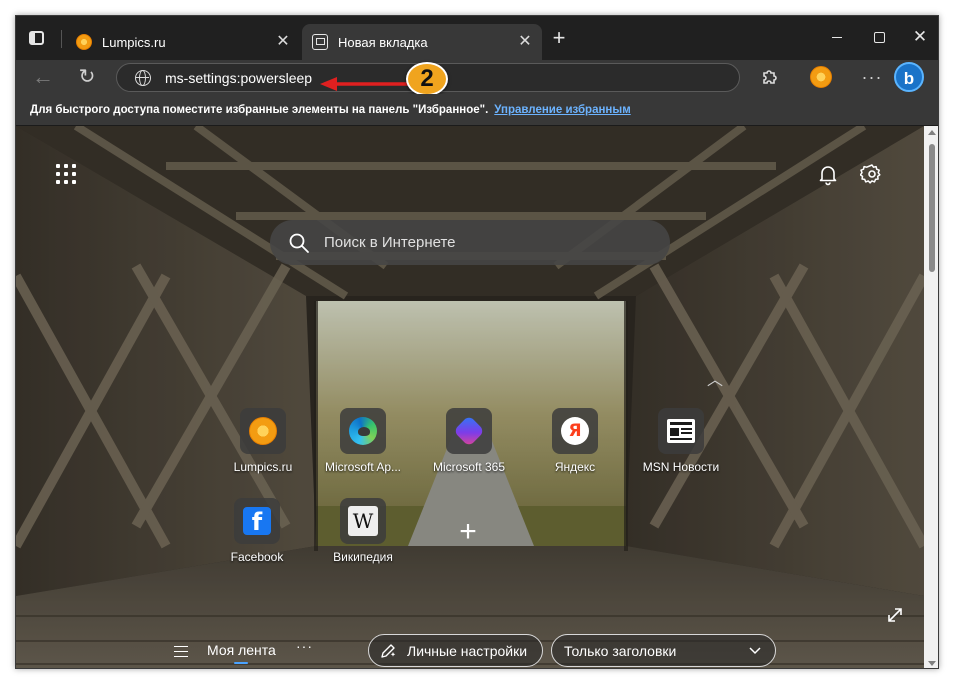 The height and width of the screenshot is (684, 954). What do you see at coordinates (470, 242) in the screenshot?
I see `web-search-box: Поиск в Интернете` at bounding box center [470, 242].